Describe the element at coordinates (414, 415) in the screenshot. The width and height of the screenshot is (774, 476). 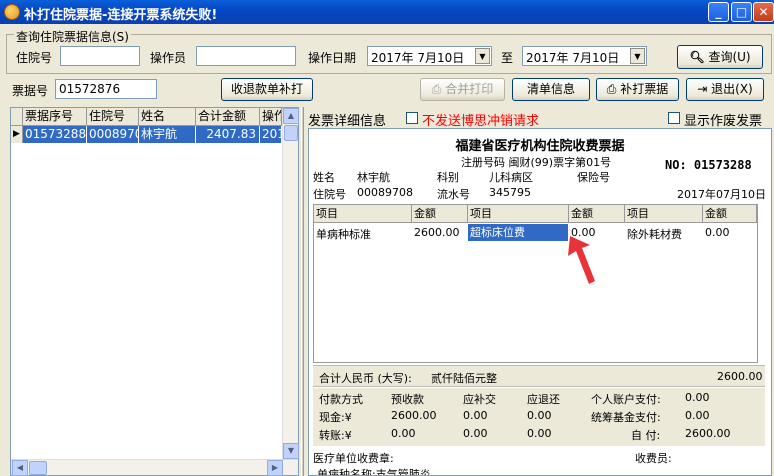
I see `cash-prepaid: 2600.00` at that location.